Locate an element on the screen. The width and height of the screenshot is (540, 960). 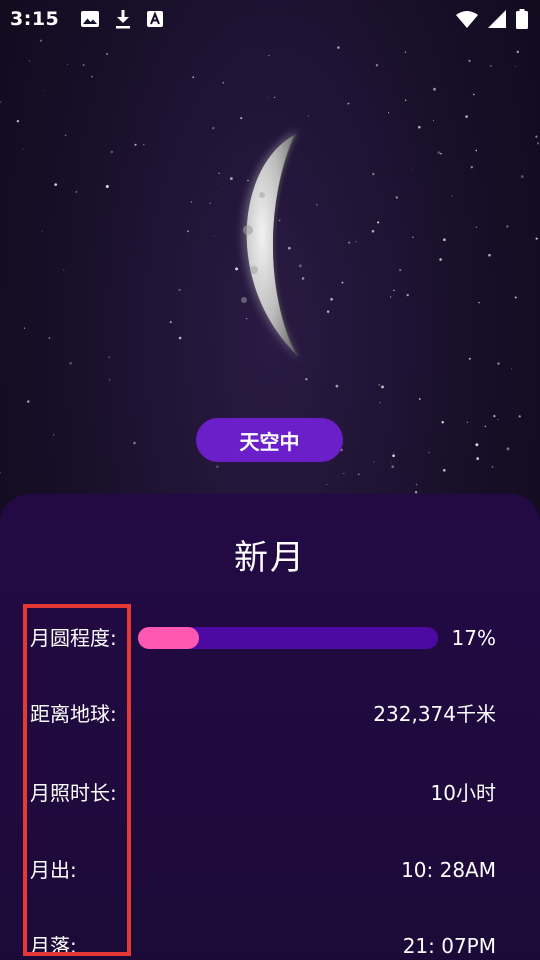
illumination-progress-bar is located at coordinates (288, 638).